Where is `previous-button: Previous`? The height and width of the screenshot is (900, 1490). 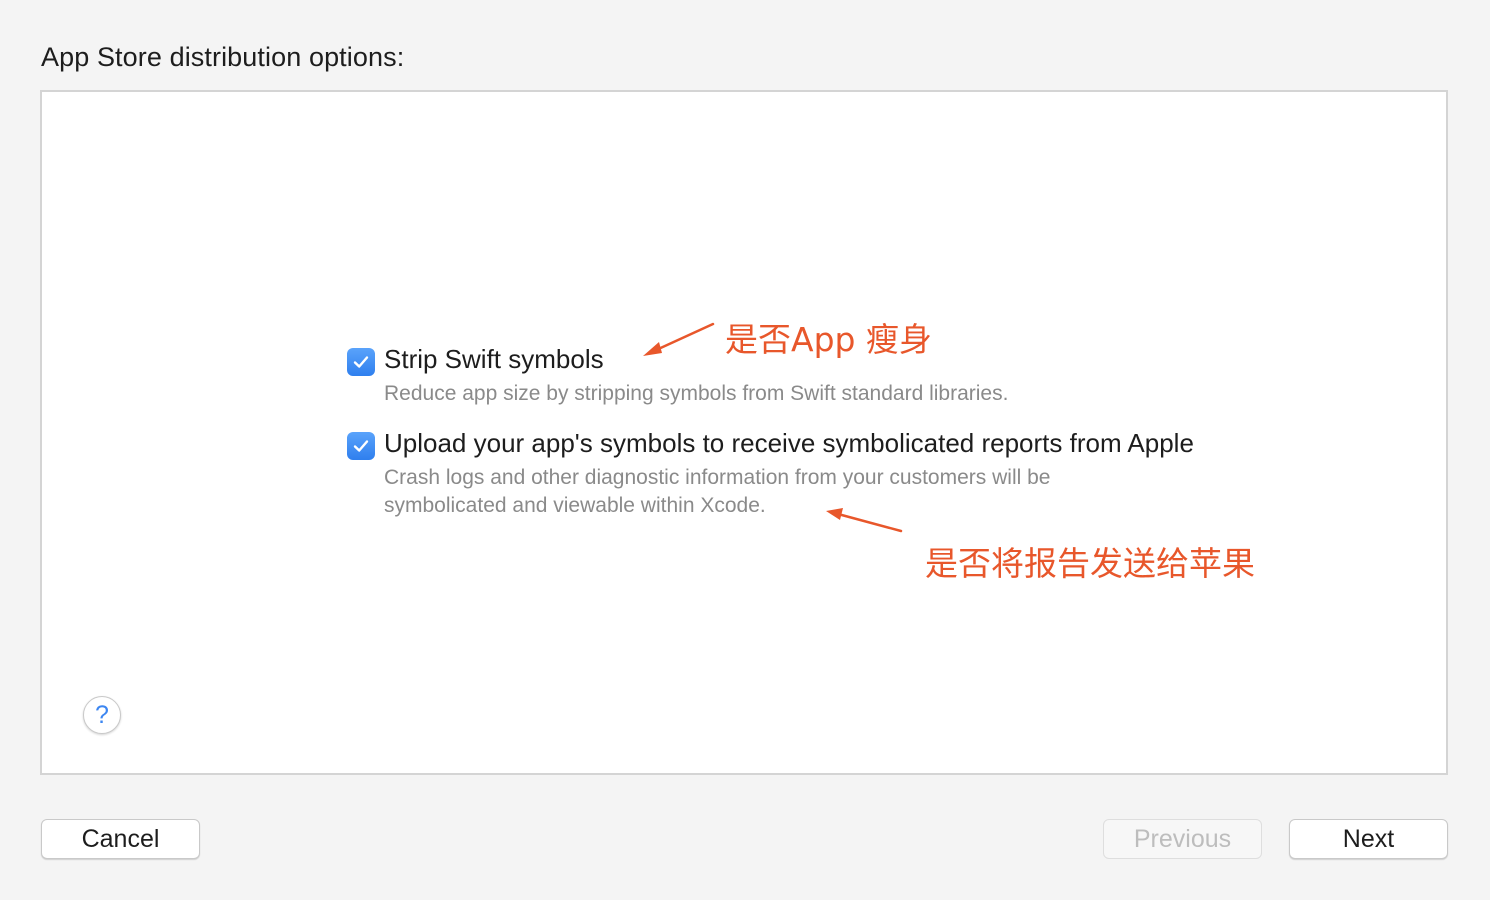 previous-button: Previous is located at coordinates (1182, 839).